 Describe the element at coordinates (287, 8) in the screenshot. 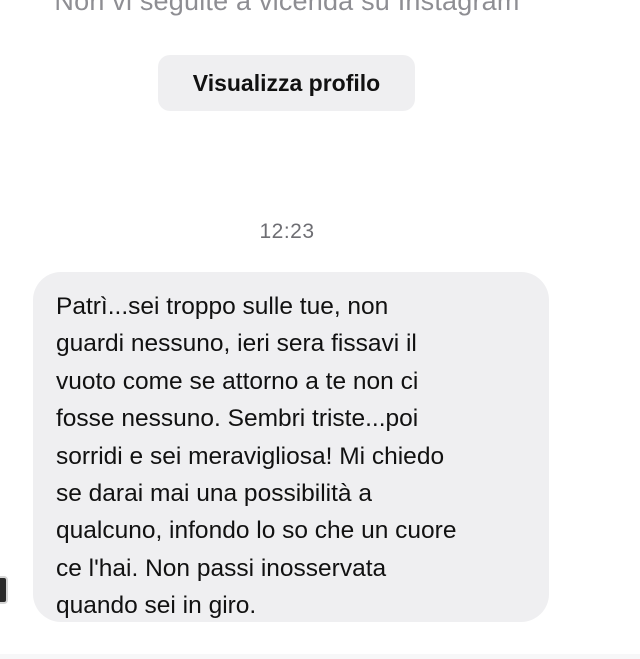

I see `follow-status-note: Non vi seguite a vicenda su Instagram` at that location.